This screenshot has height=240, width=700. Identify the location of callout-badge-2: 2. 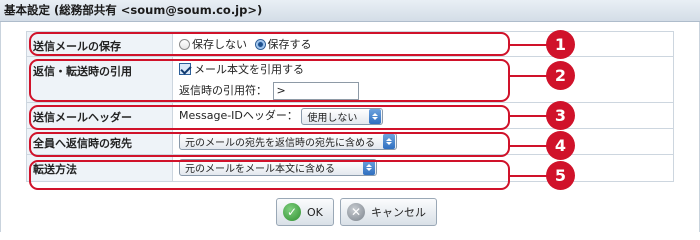
(560, 75).